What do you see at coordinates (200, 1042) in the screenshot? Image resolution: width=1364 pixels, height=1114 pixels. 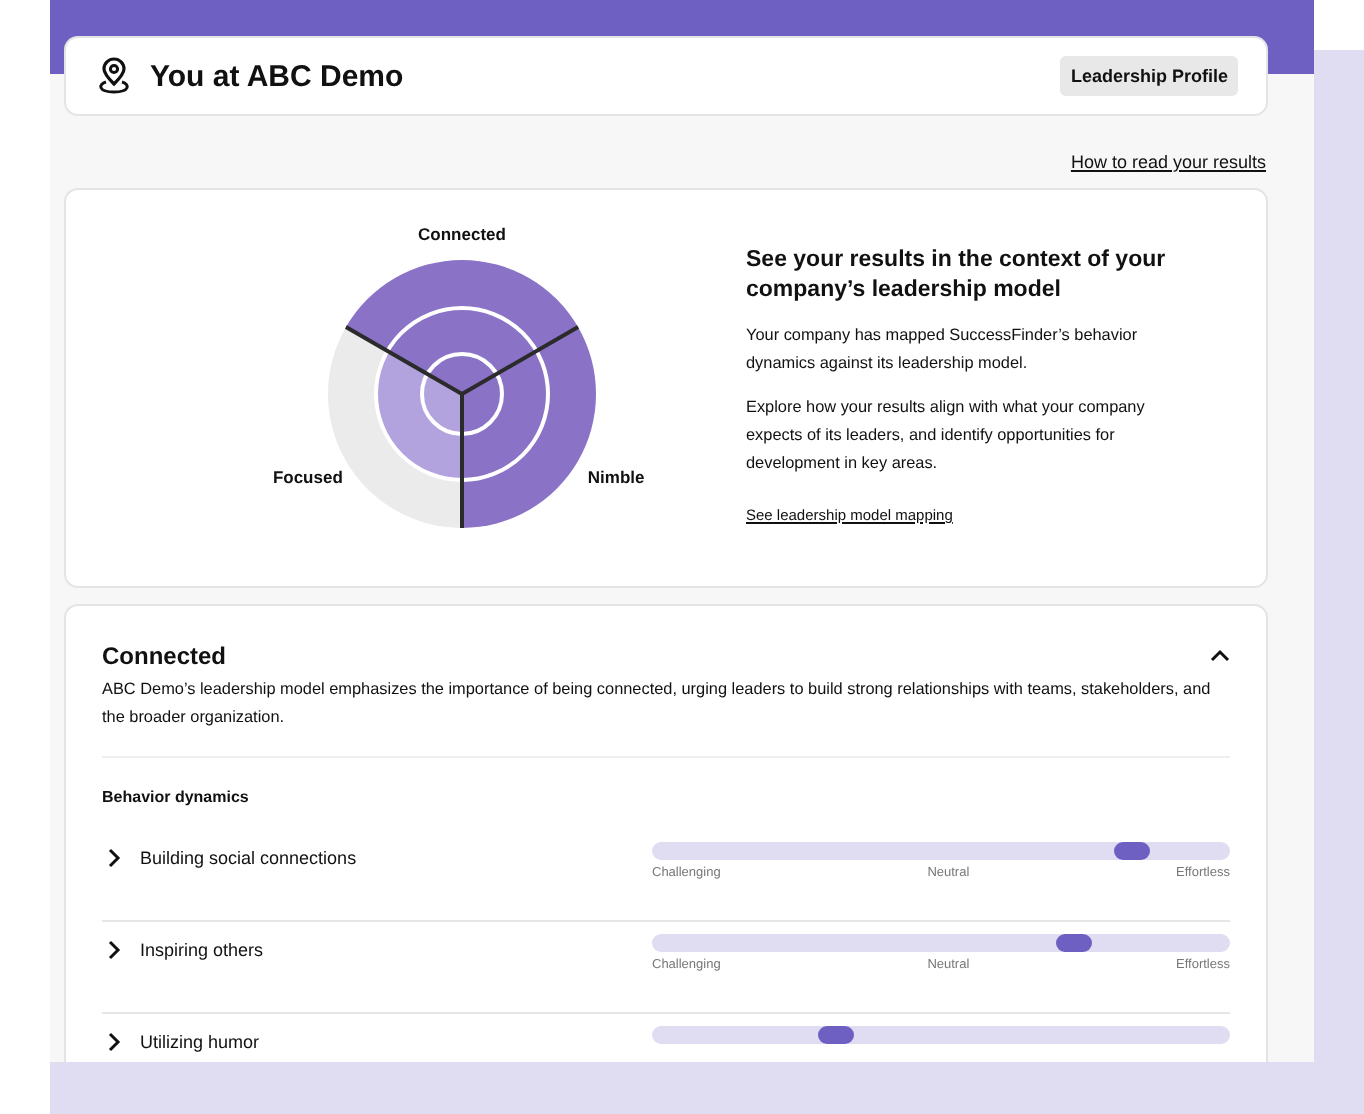 I see `behavior-name: Utilizing humor` at bounding box center [200, 1042].